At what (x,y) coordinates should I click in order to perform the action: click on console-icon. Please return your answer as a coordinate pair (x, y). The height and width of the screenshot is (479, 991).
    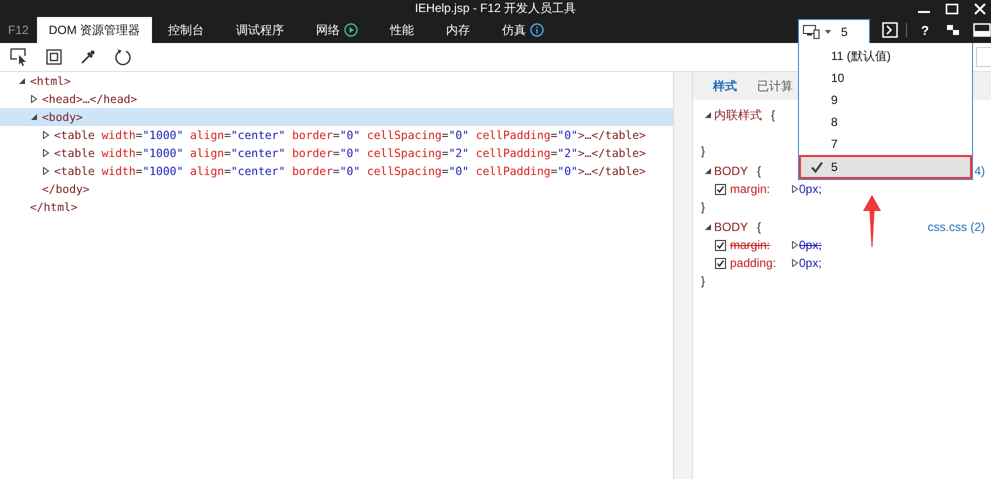
    Looking at the image, I should click on (890, 30).